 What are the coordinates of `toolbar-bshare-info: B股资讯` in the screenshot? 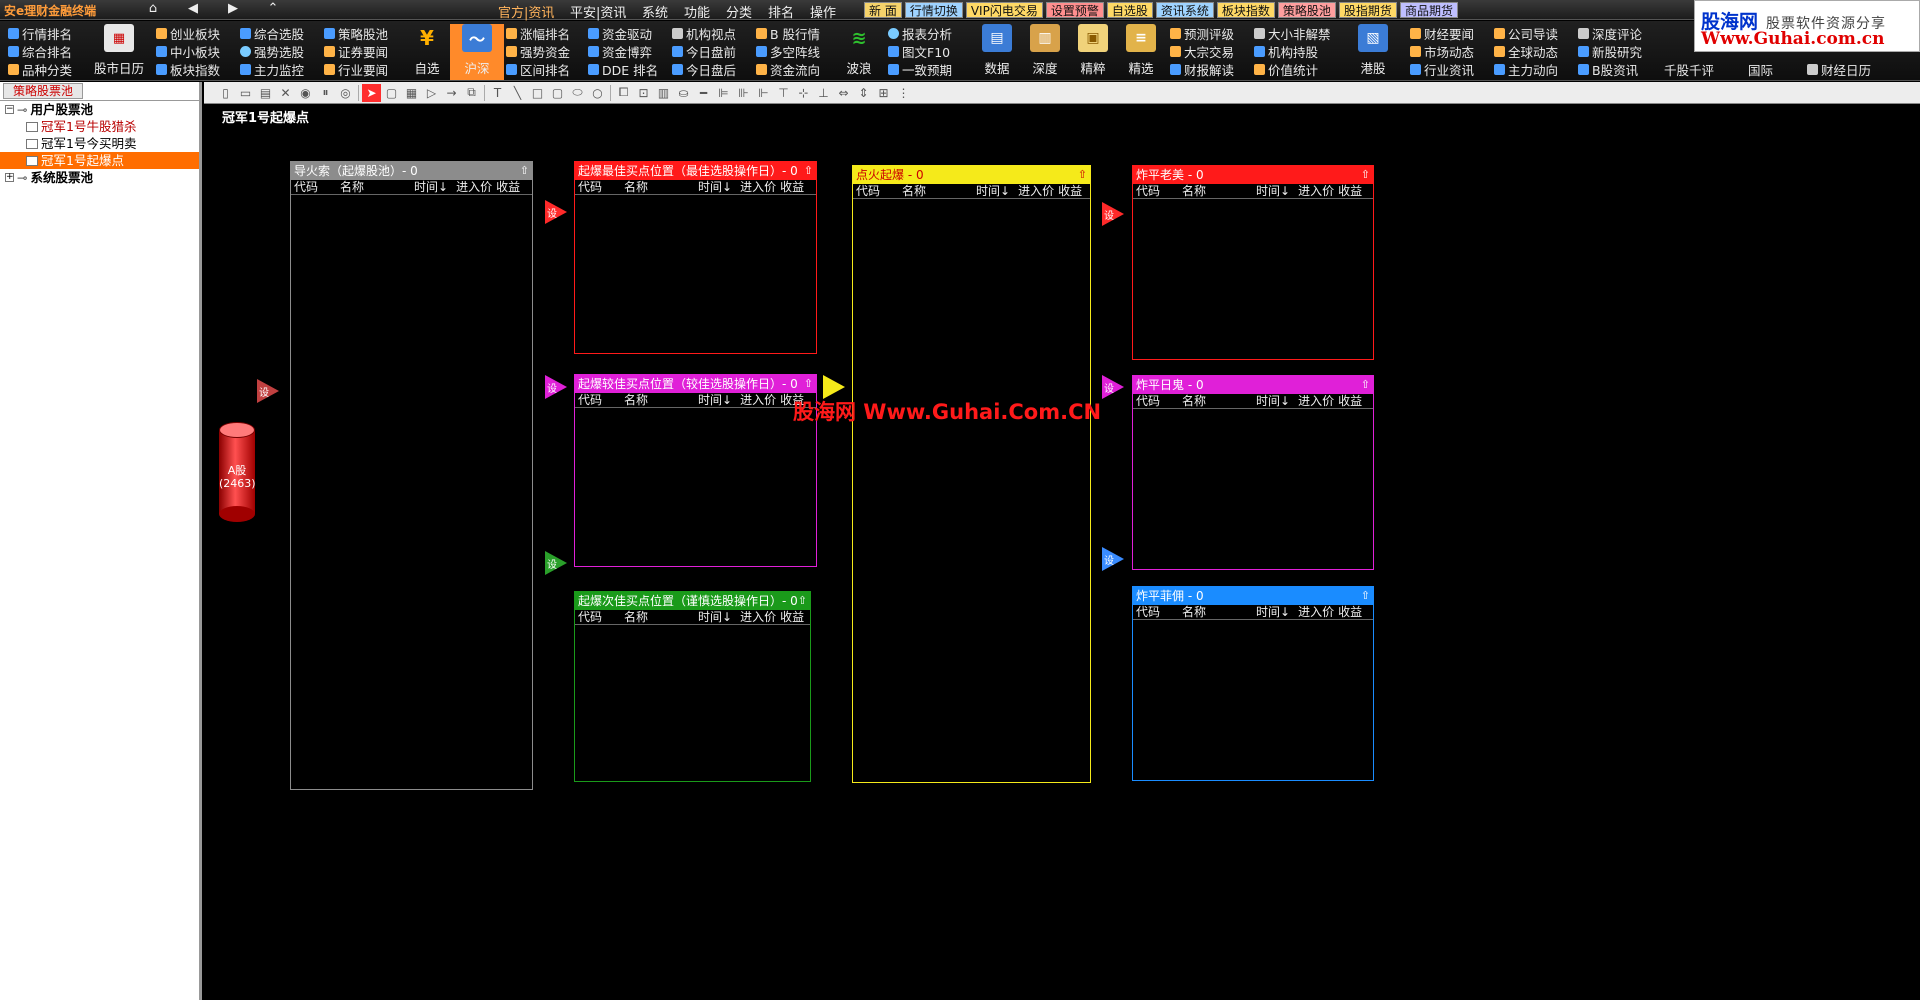 It's located at (1610, 69).